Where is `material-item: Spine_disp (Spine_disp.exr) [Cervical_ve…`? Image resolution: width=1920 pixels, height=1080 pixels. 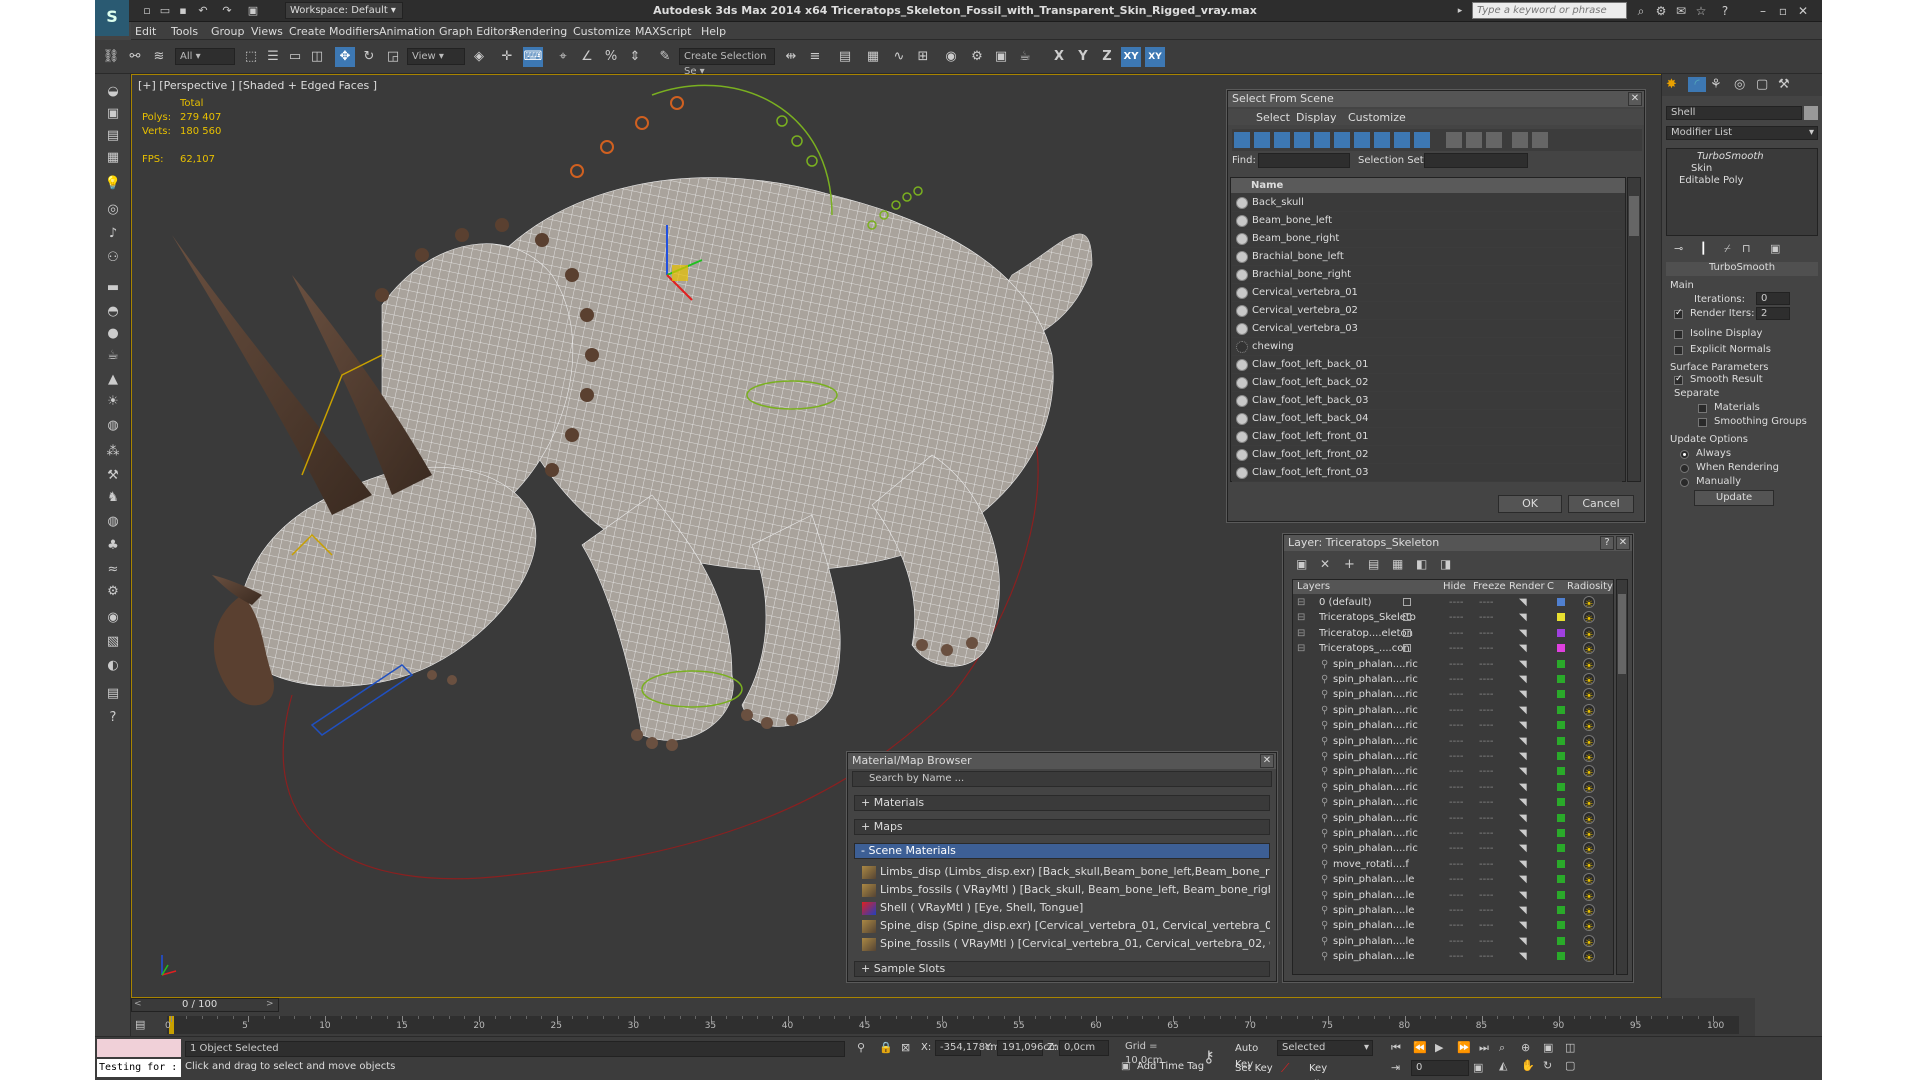
material-item: Spine_disp (Spine_disp.exr) [Cervical_ve… is located at coordinates (1065, 926).